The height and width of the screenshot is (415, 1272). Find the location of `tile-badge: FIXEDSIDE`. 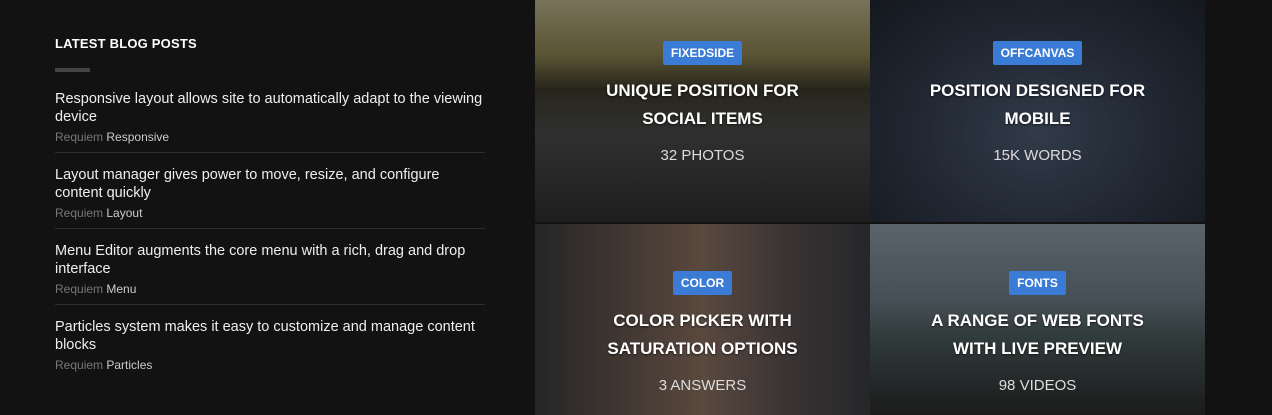

tile-badge: FIXEDSIDE is located at coordinates (702, 53).